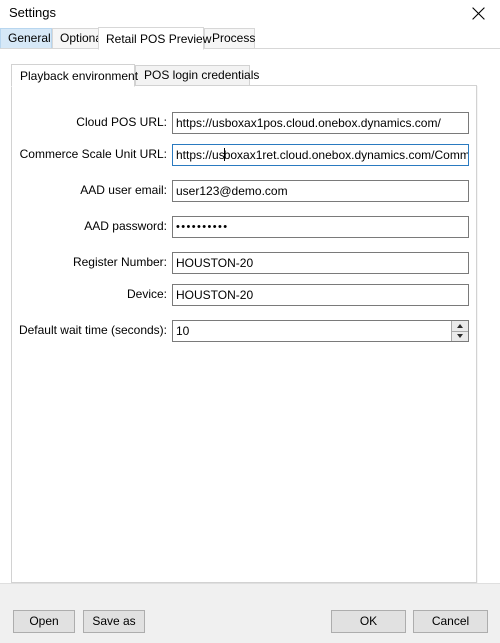 The image size is (500, 643). What do you see at coordinates (146, 294) in the screenshot?
I see `label-device: Device:` at bounding box center [146, 294].